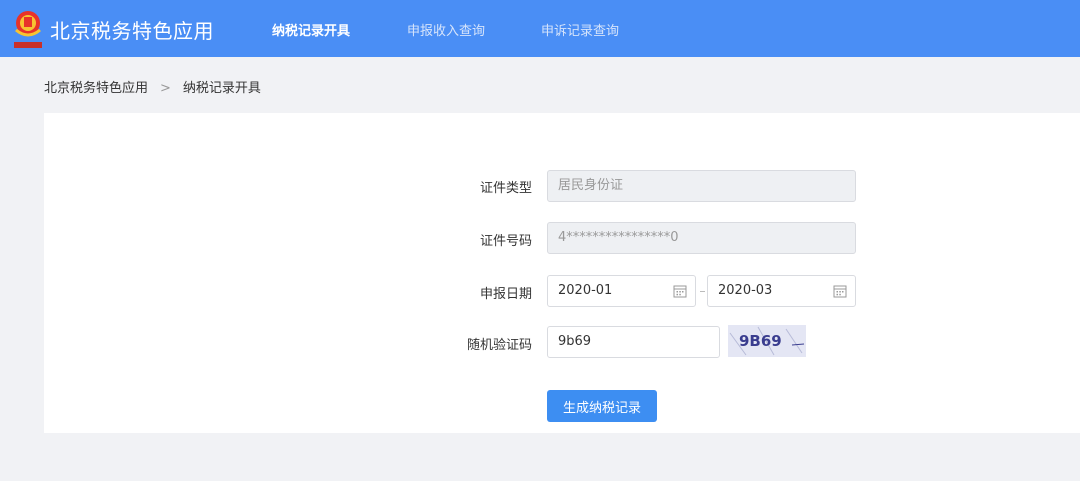  What do you see at coordinates (152, 86) in the screenshot?
I see `breadcrumb: 北京税务特色应用 > 纳税记录开具` at bounding box center [152, 86].